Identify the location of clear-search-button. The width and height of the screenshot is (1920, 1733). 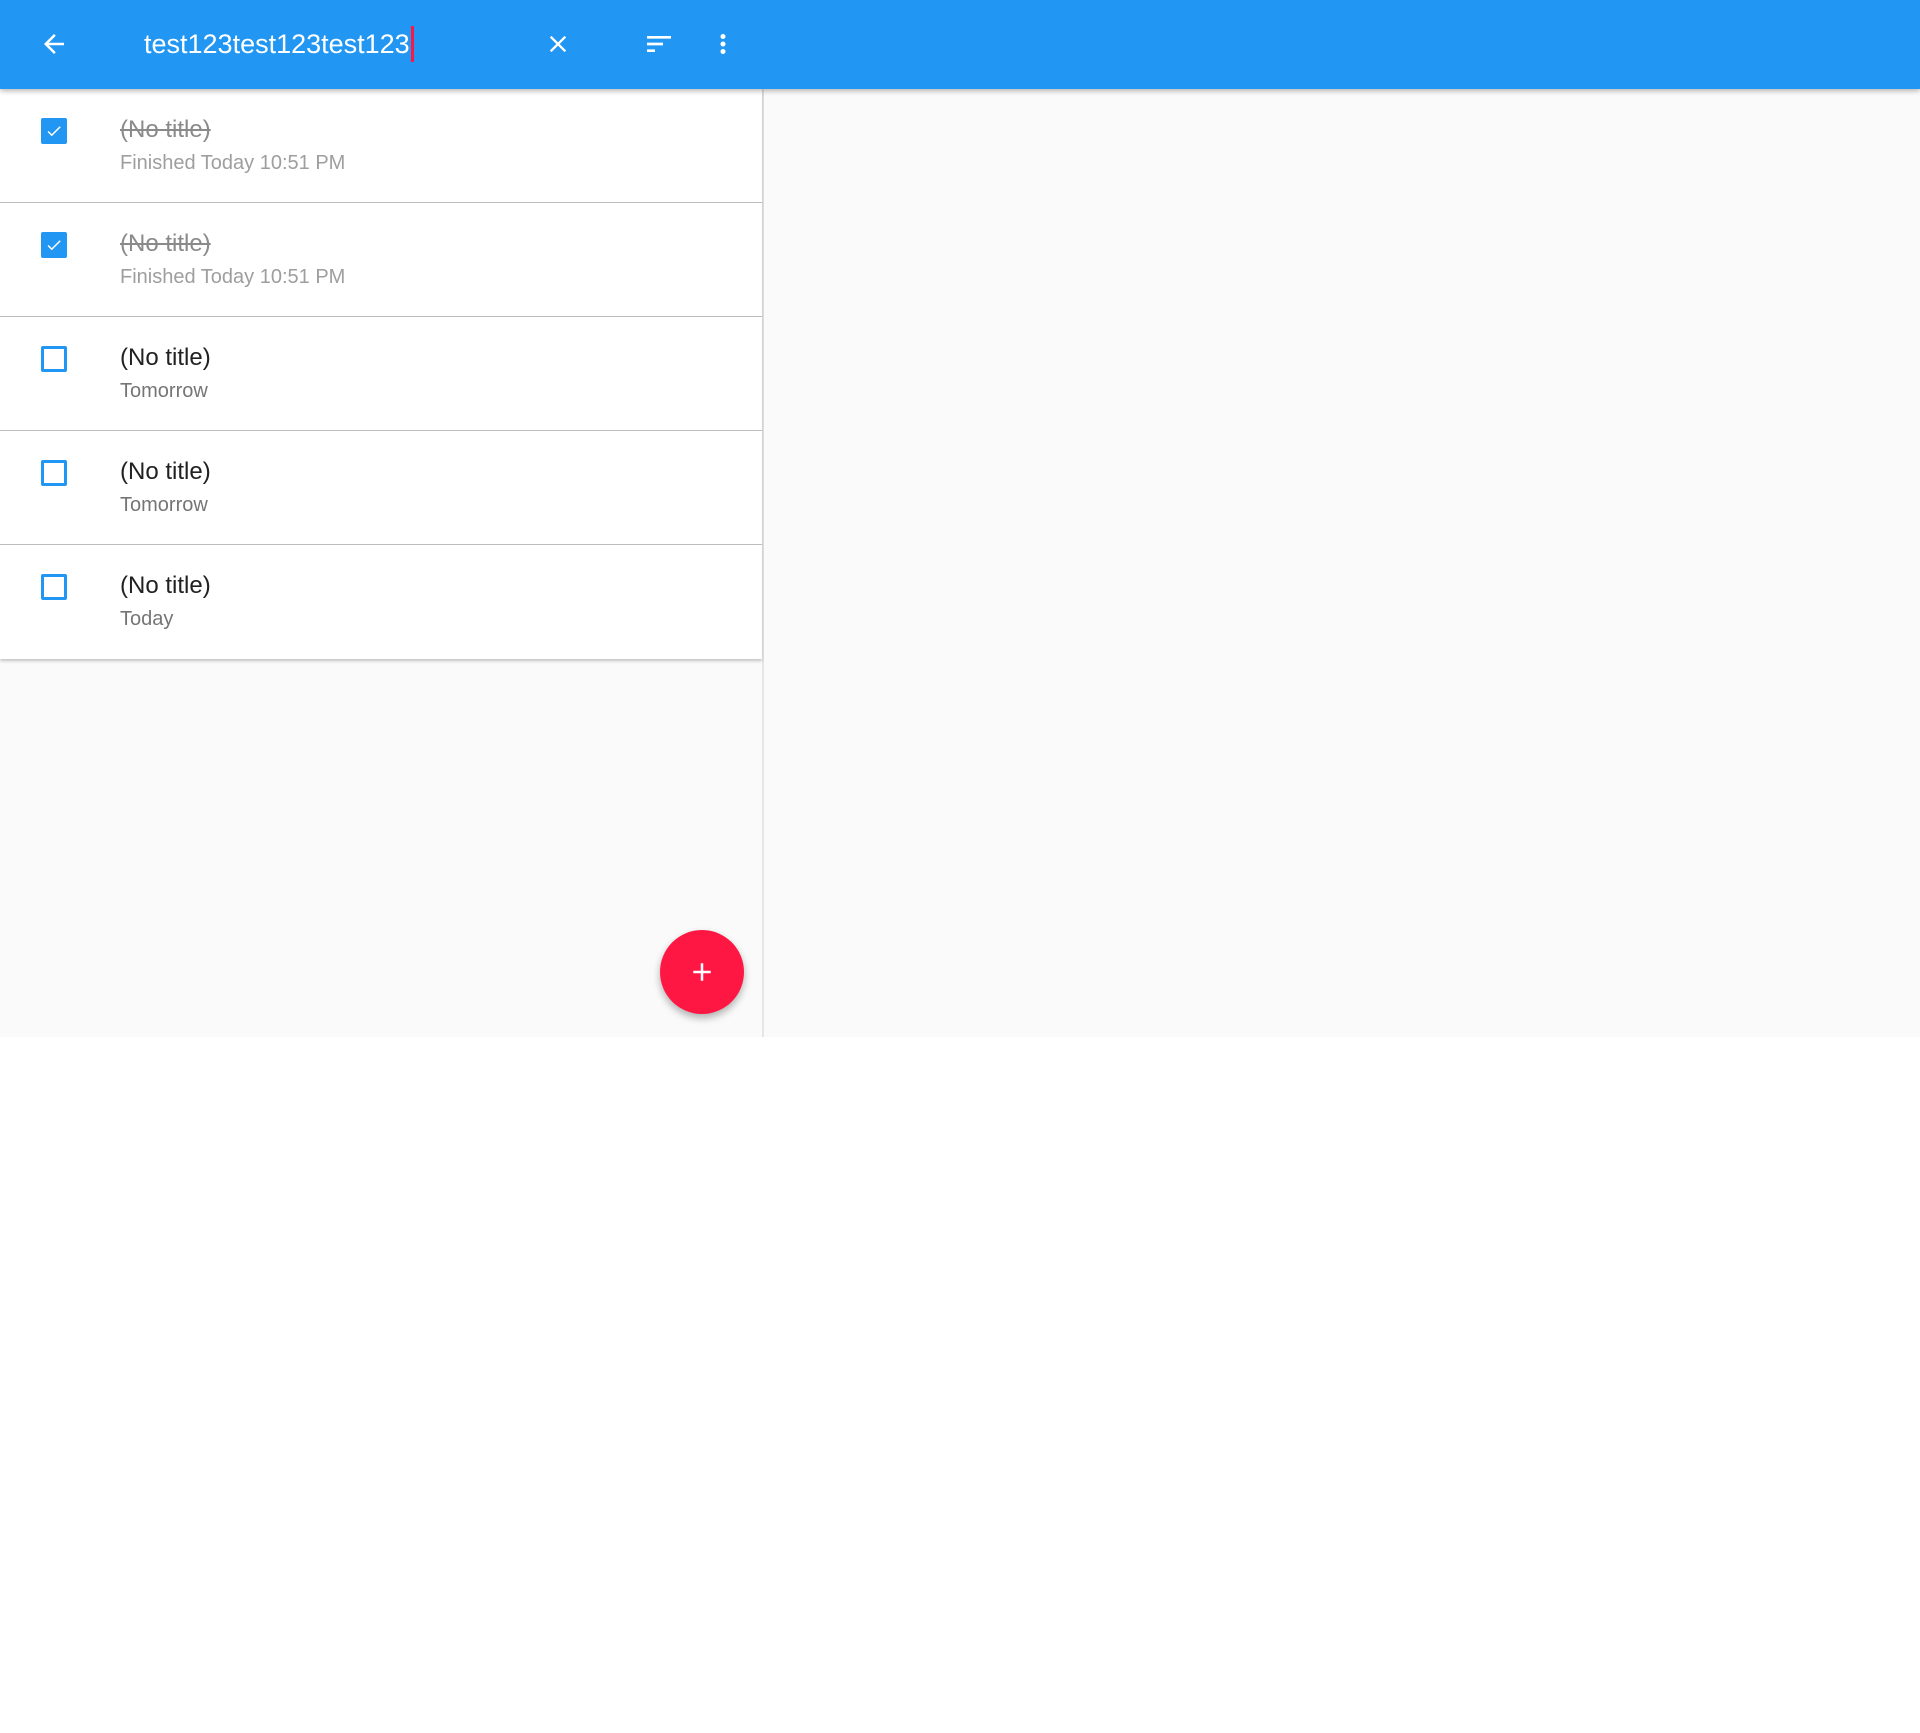
(558, 44).